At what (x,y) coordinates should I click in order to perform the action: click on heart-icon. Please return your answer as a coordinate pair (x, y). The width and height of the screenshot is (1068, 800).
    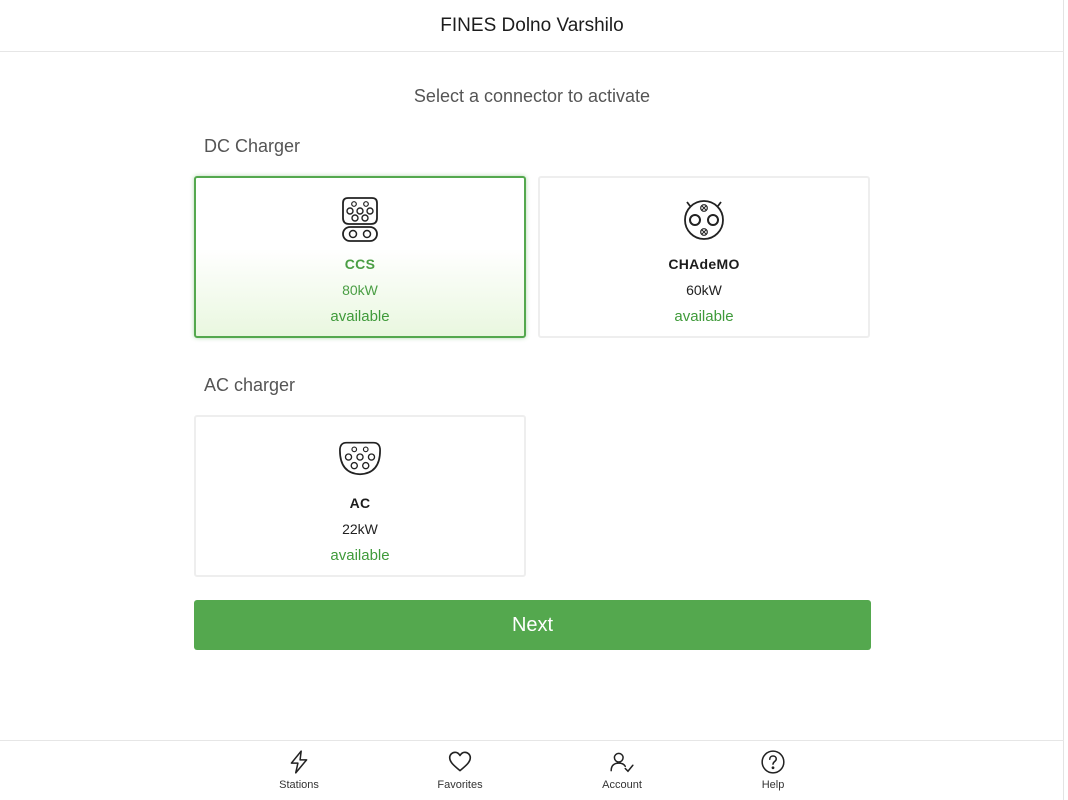
    Looking at the image, I should click on (460, 761).